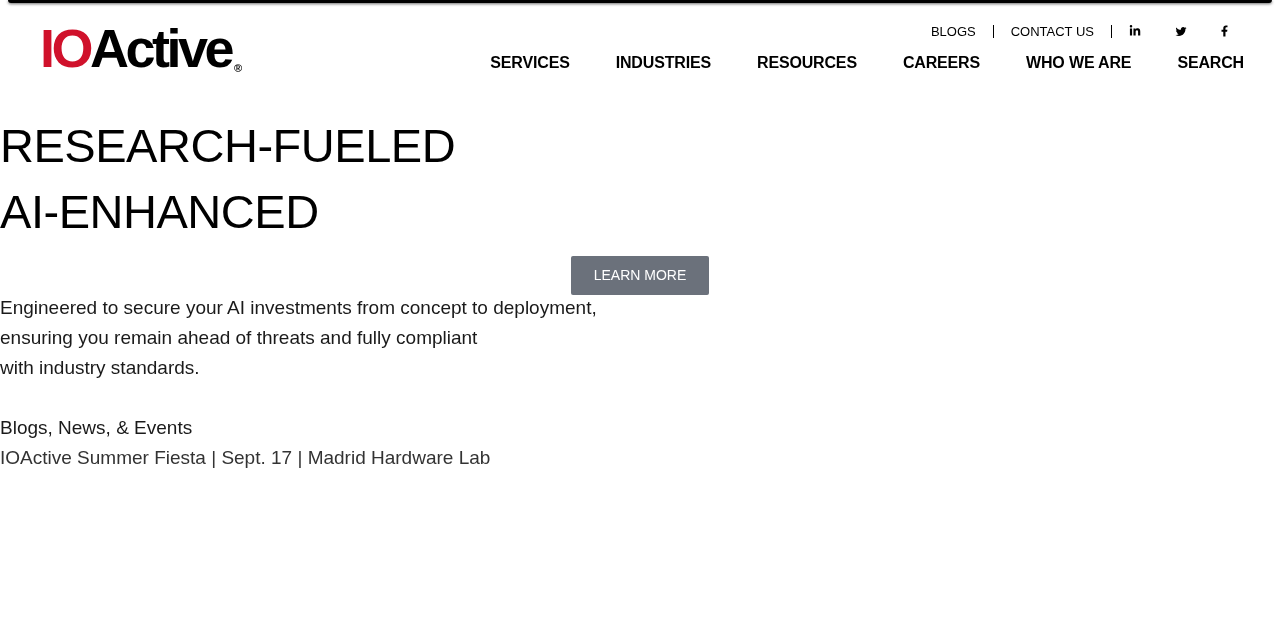 The image size is (1280, 620). Describe the element at coordinates (1135, 31) in the screenshot. I see `linkedin-icon` at that location.